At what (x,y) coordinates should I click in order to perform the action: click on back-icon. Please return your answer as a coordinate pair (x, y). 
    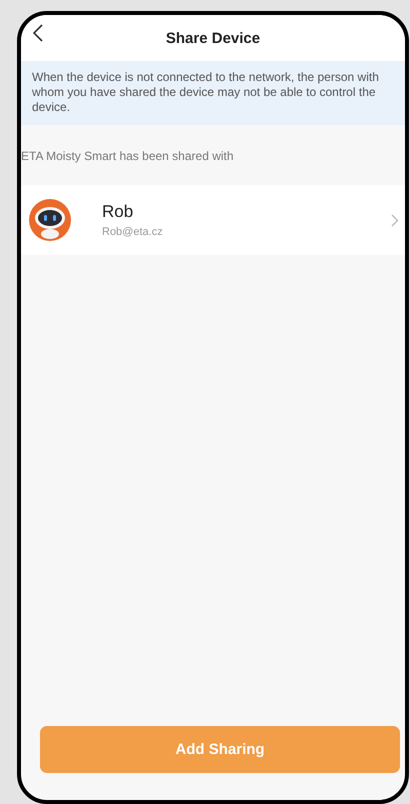
    Looking at the image, I should click on (38, 33).